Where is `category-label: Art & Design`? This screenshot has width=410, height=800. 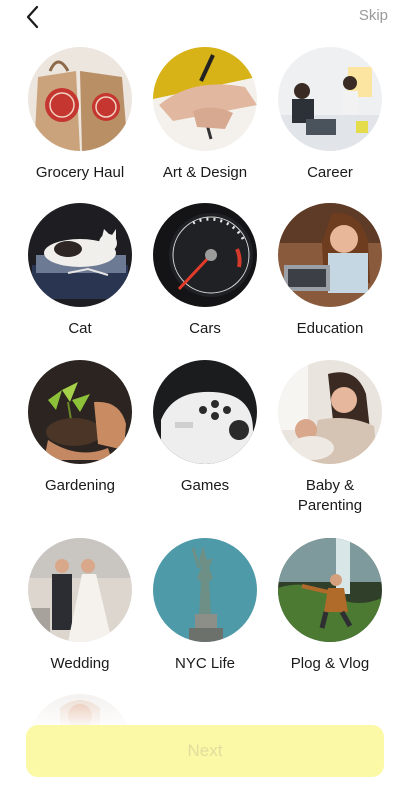 category-label: Art & Design is located at coordinates (205, 172).